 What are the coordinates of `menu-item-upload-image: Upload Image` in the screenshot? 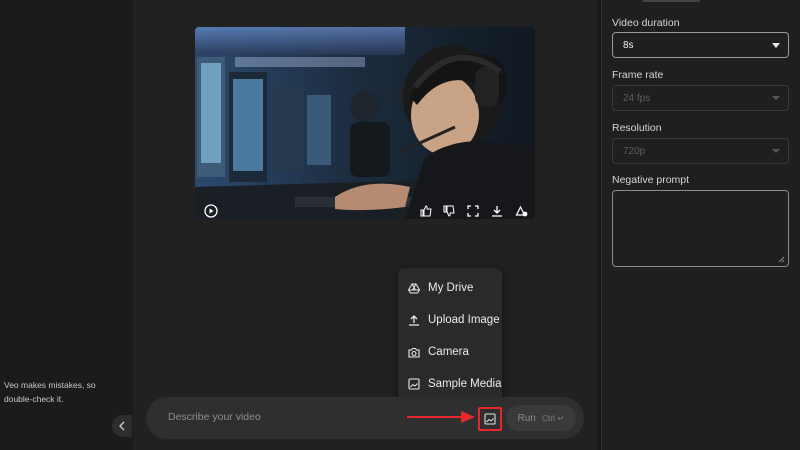 It's located at (450, 320).